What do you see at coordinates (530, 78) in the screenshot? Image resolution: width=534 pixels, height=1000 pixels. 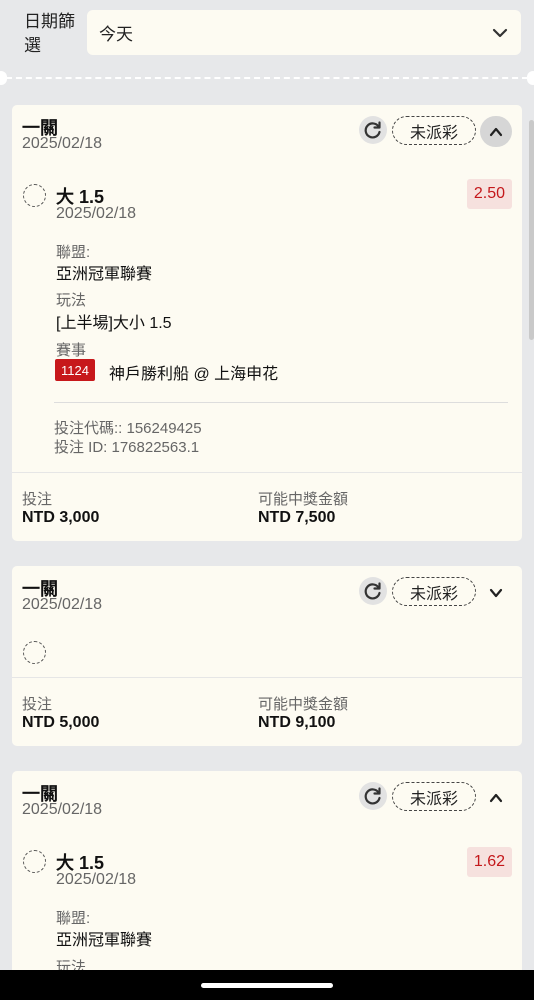 I see `divider-notch-right` at bounding box center [530, 78].